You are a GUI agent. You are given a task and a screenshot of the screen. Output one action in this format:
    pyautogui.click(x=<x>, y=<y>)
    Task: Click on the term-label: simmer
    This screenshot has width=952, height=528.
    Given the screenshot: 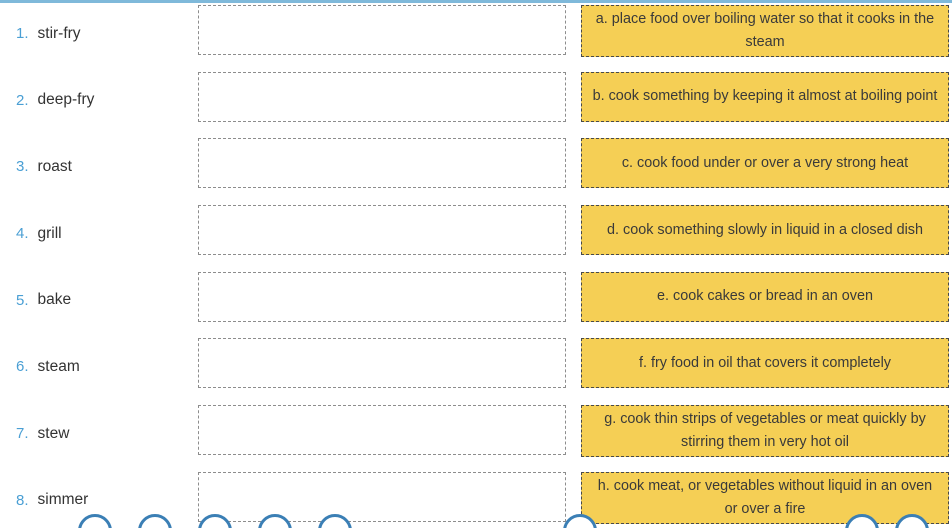 What is the action you would take?
    pyautogui.click(x=63, y=500)
    